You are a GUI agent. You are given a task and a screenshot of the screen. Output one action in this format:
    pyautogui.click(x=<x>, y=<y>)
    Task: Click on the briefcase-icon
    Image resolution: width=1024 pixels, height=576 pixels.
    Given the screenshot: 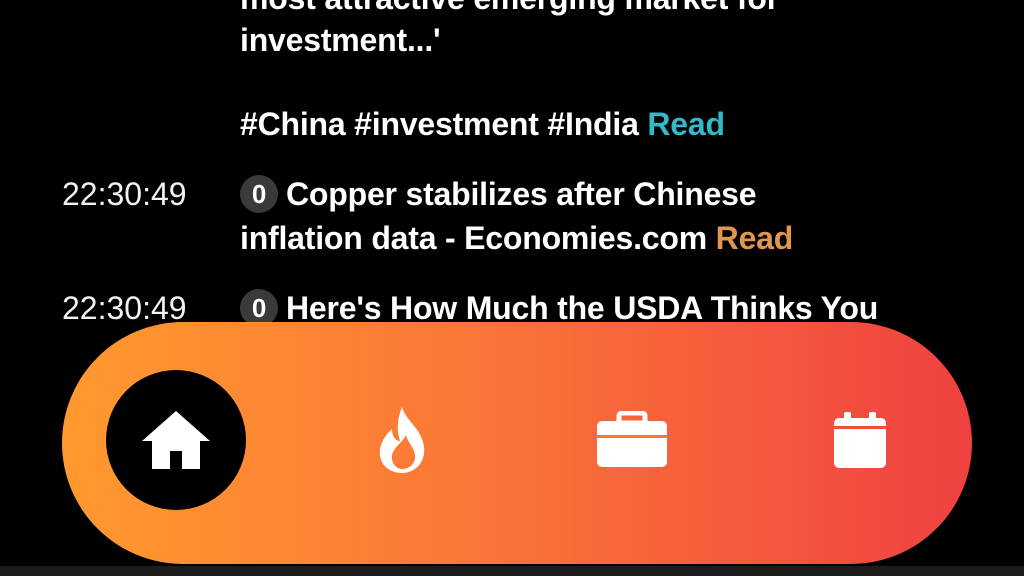 What is the action you would take?
    pyautogui.click(x=632, y=439)
    